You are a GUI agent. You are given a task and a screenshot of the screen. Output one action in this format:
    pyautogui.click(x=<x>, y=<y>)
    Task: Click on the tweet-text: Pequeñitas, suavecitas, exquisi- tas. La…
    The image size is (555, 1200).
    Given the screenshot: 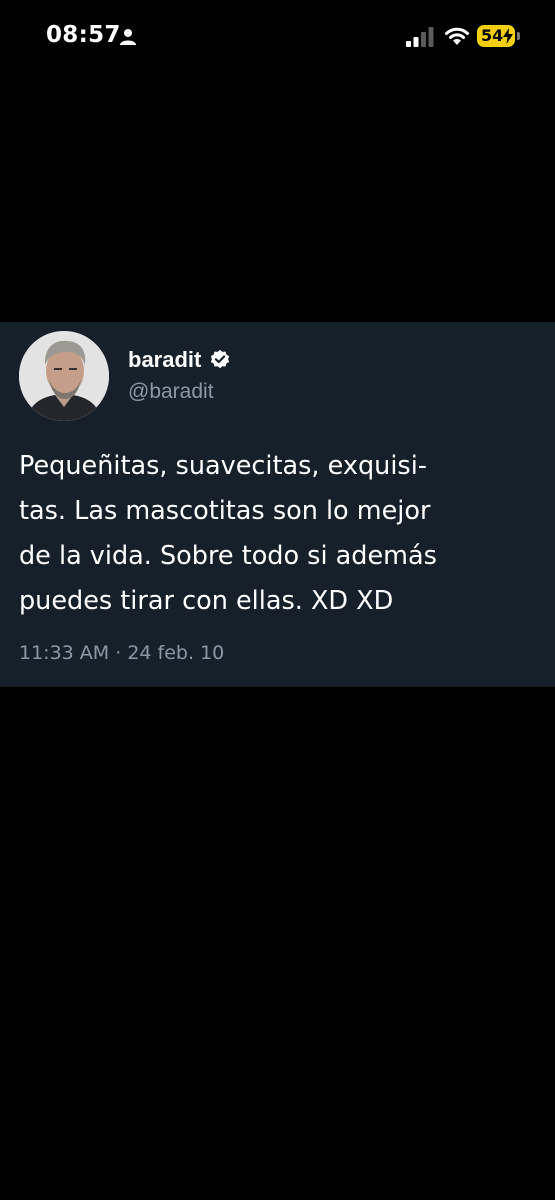 What is the action you would take?
    pyautogui.click(x=284, y=534)
    